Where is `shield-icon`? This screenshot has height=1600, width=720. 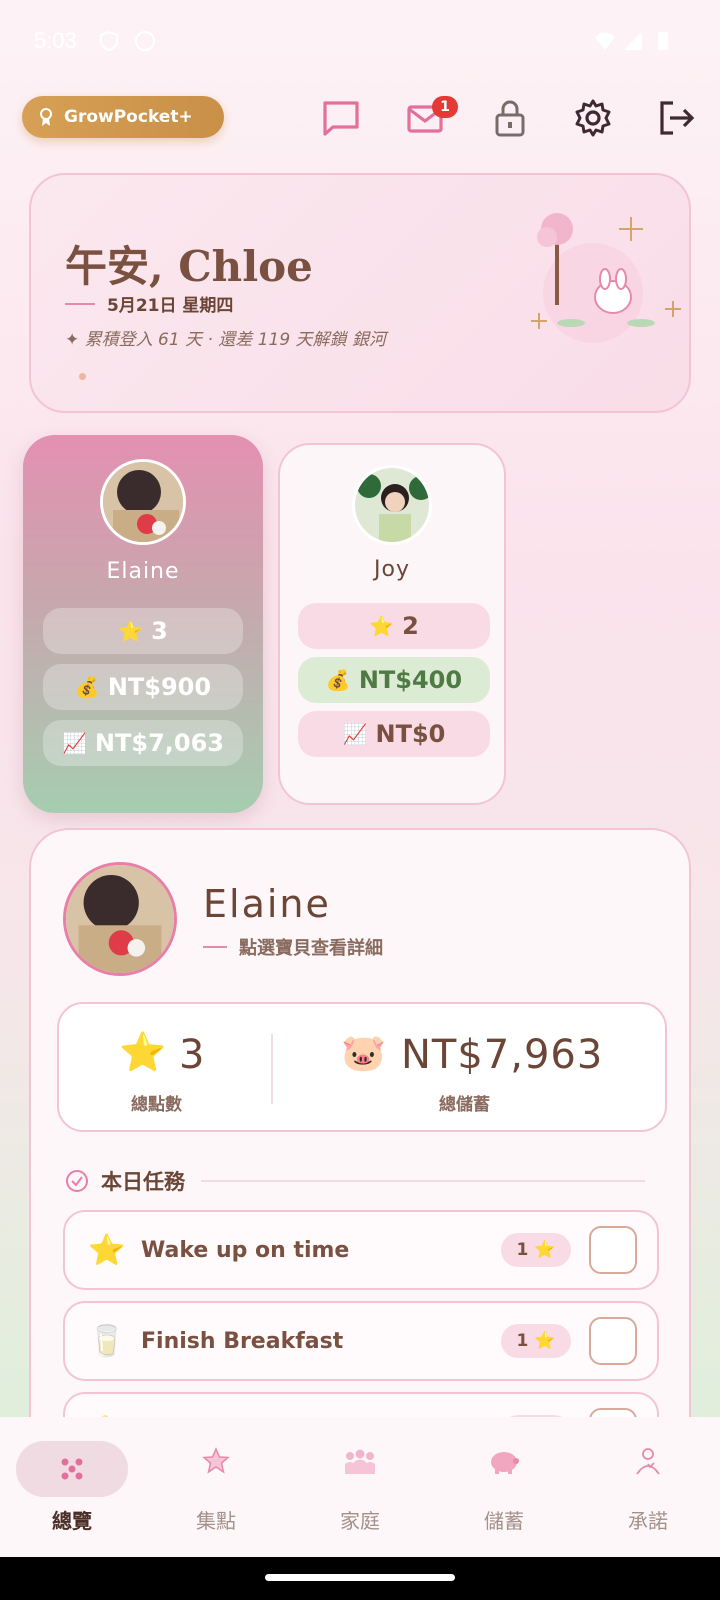 shield-icon is located at coordinates (109, 41).